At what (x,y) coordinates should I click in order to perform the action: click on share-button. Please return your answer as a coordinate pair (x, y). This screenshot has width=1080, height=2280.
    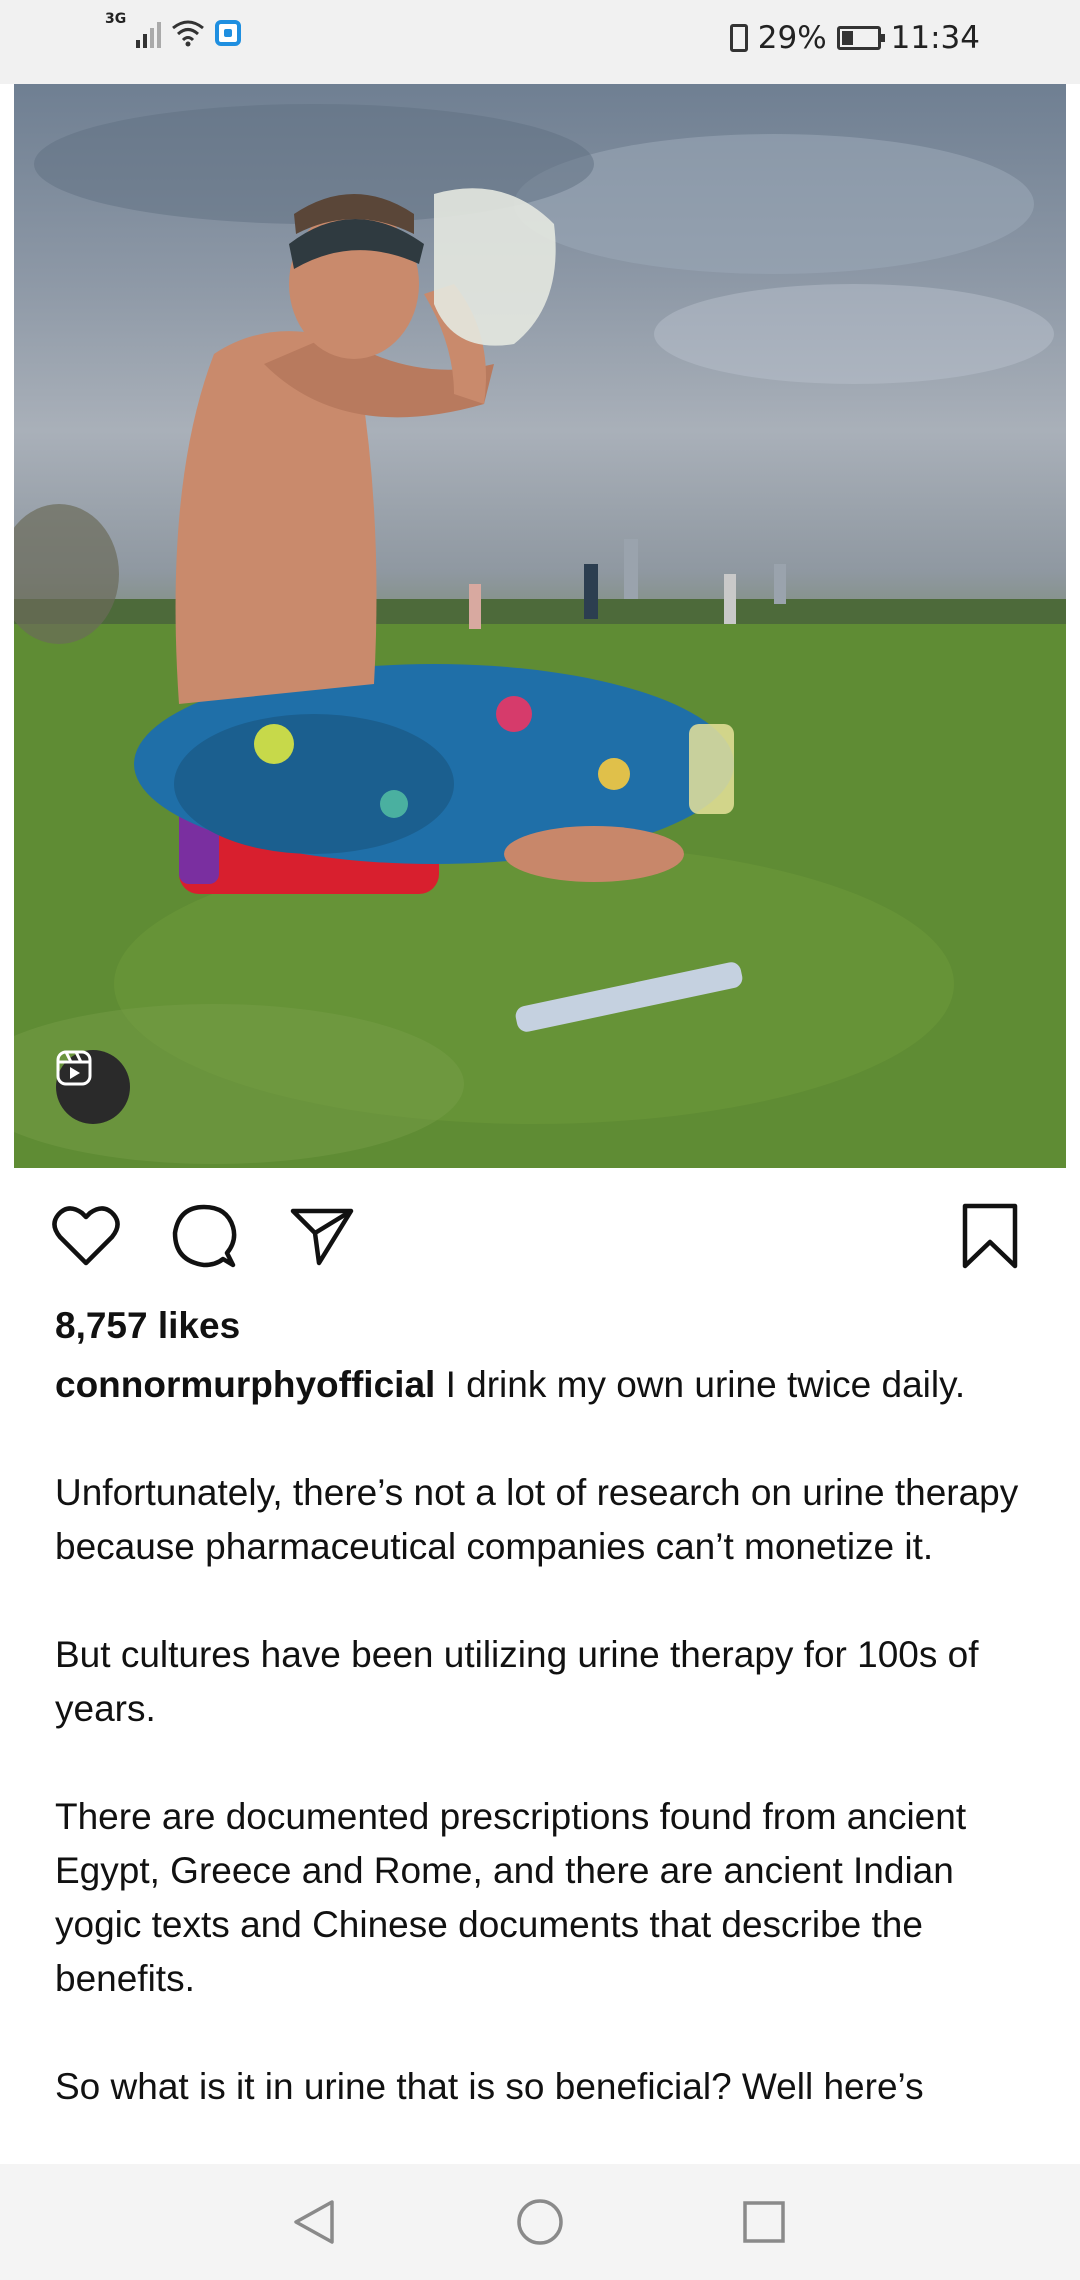
    Looking at the image, I should click on (322, 1236).